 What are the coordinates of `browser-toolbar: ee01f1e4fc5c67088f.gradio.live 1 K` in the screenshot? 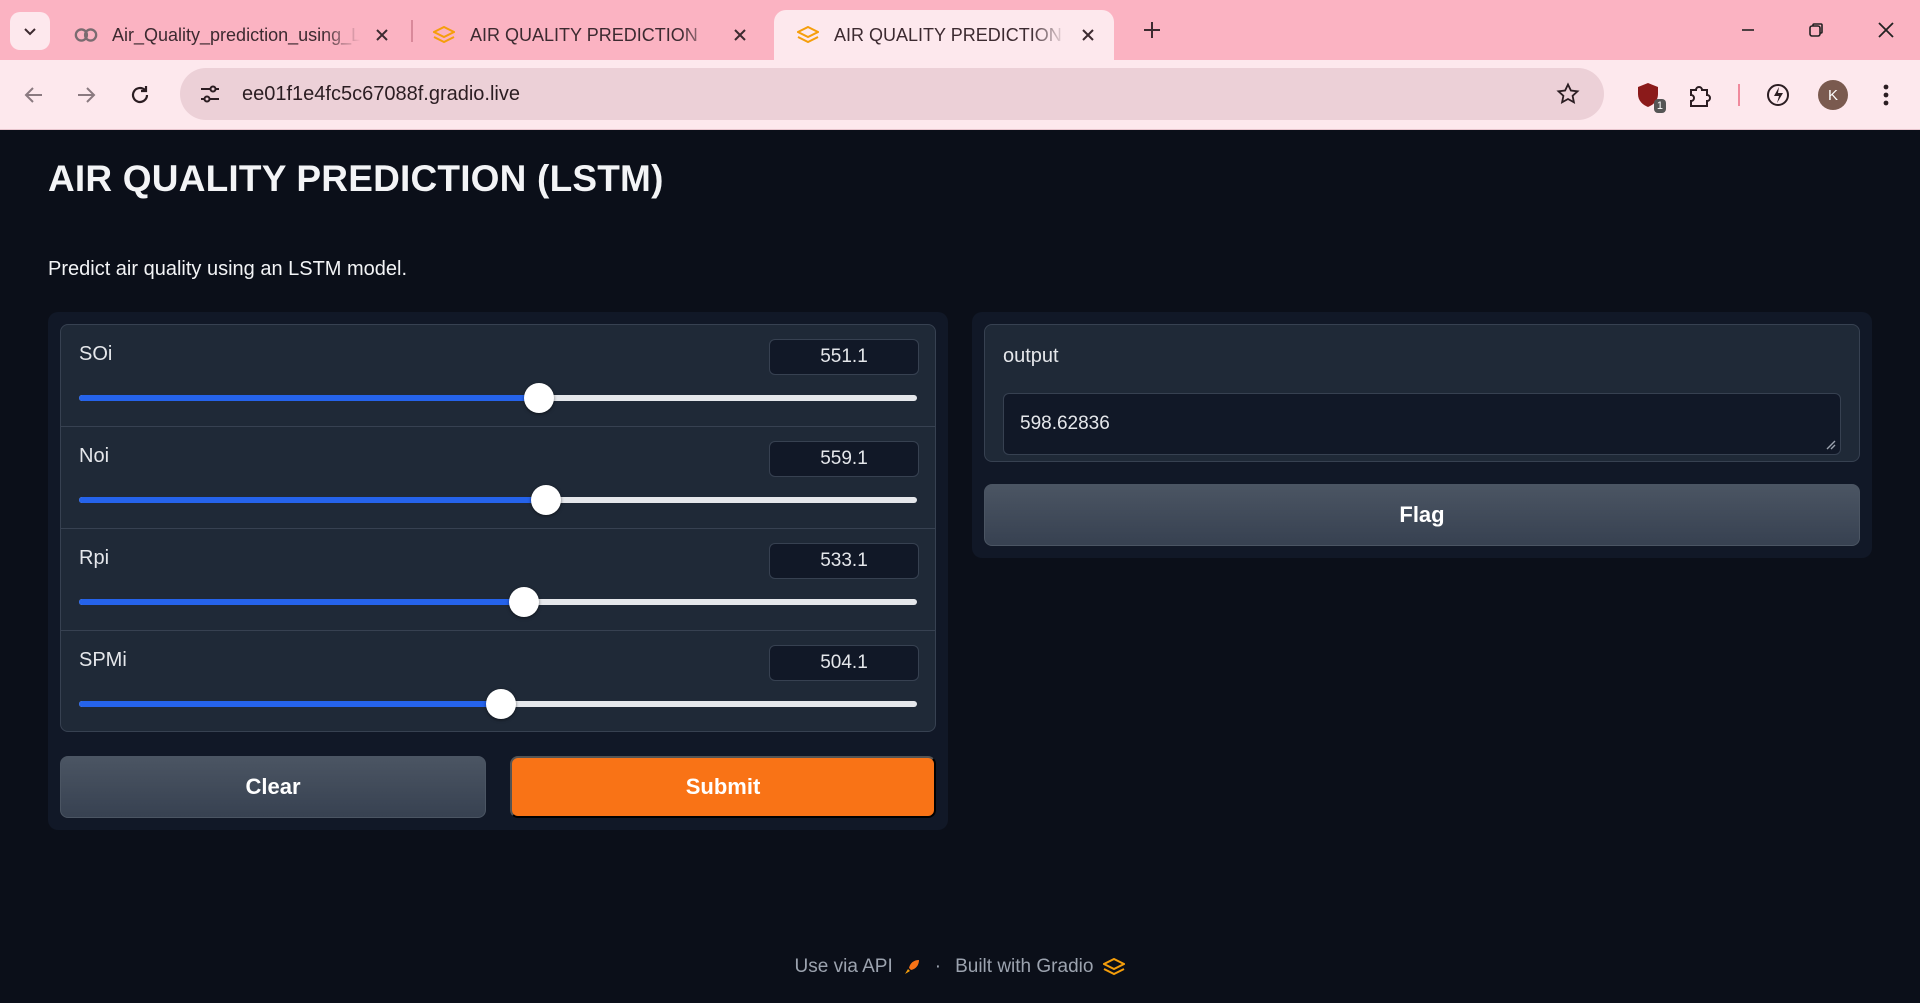 It's located at (960, 95).